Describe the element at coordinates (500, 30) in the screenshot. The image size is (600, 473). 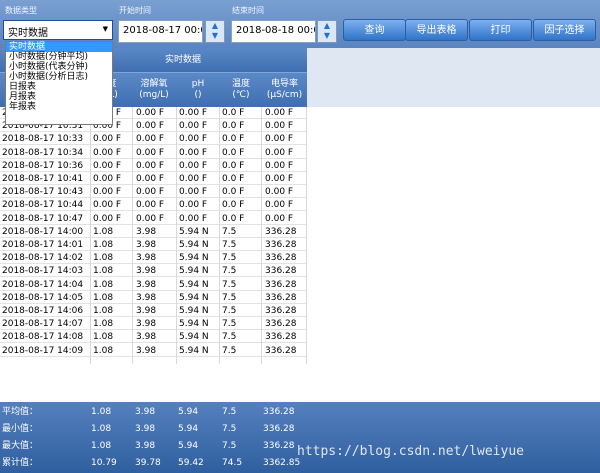
I see `print-button: 打印` at that location.